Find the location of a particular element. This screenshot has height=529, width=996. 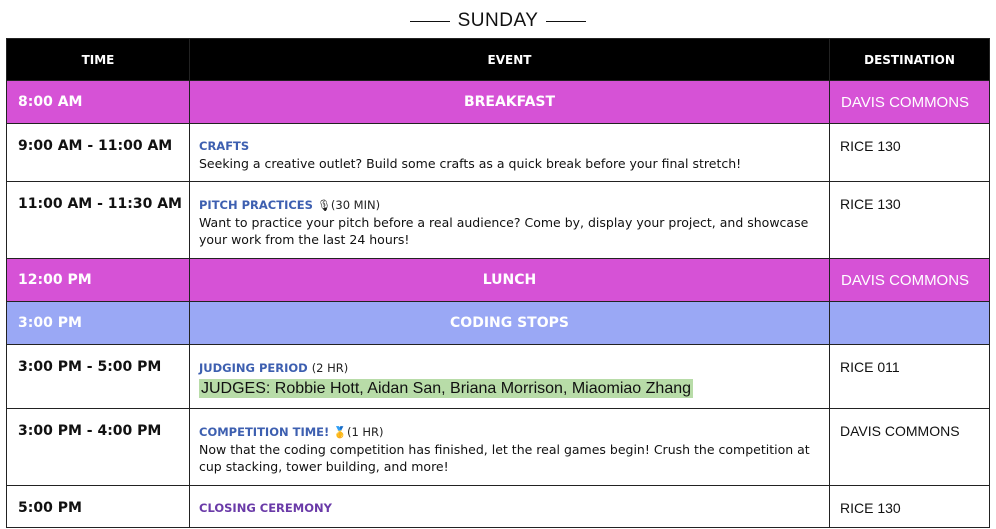

table-row: 5:00 PM CLOSING CEREMONY RICE 130 is located at coordinates (498, 506).